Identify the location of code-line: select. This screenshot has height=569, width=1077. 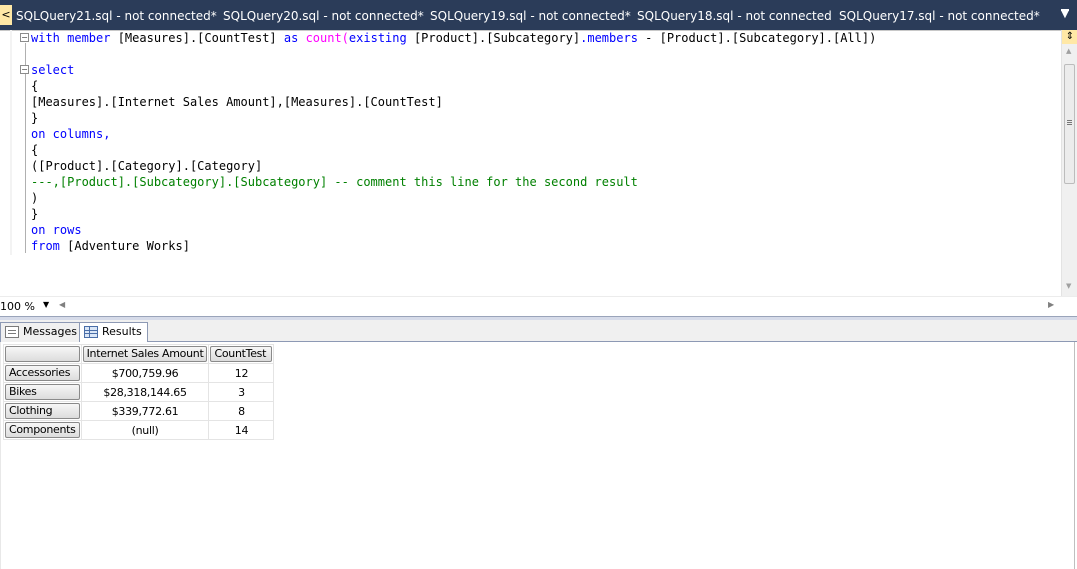
(453, 70).